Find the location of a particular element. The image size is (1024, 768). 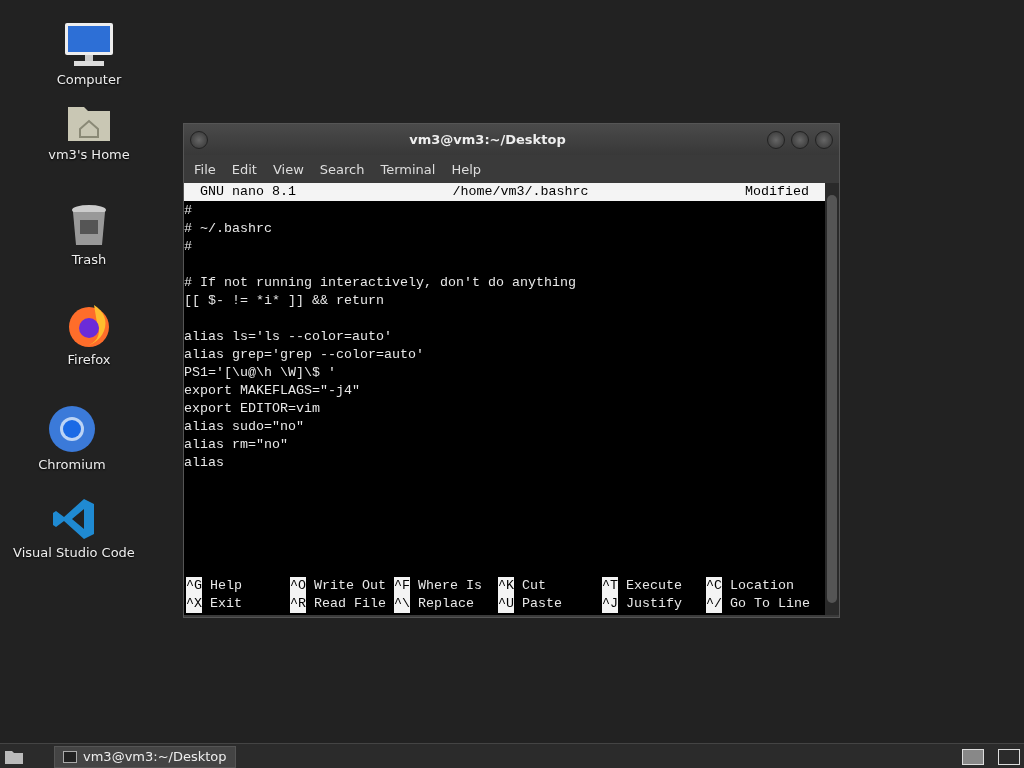

shortcut-label: Write Out is located at coordinates (350, 586).